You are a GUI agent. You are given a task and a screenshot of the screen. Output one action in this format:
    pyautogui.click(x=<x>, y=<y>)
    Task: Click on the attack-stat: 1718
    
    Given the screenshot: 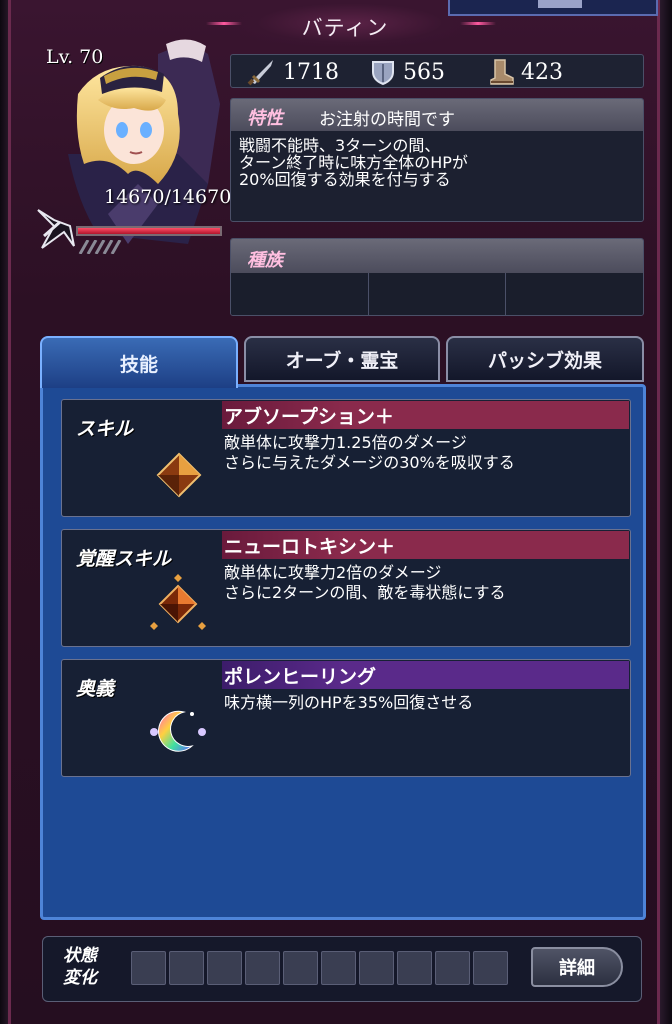 What is the action you would take?
    pyautogui.click(x=293, y=72)
    